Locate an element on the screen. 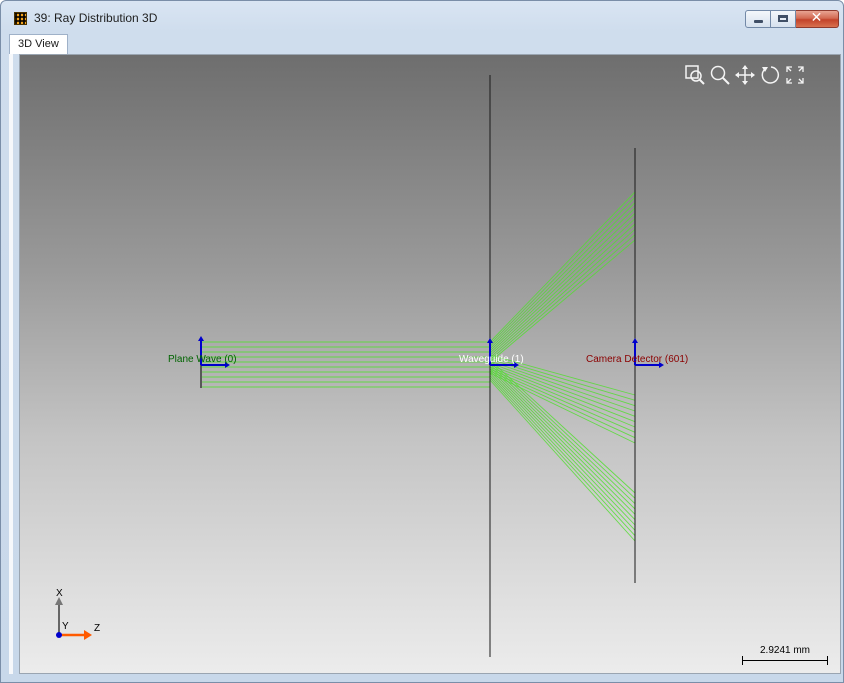 This screenshot has width=844, height=683. title-bar: 39: Ray Distribution 3D ✕ is located at coordinates (422, 16).